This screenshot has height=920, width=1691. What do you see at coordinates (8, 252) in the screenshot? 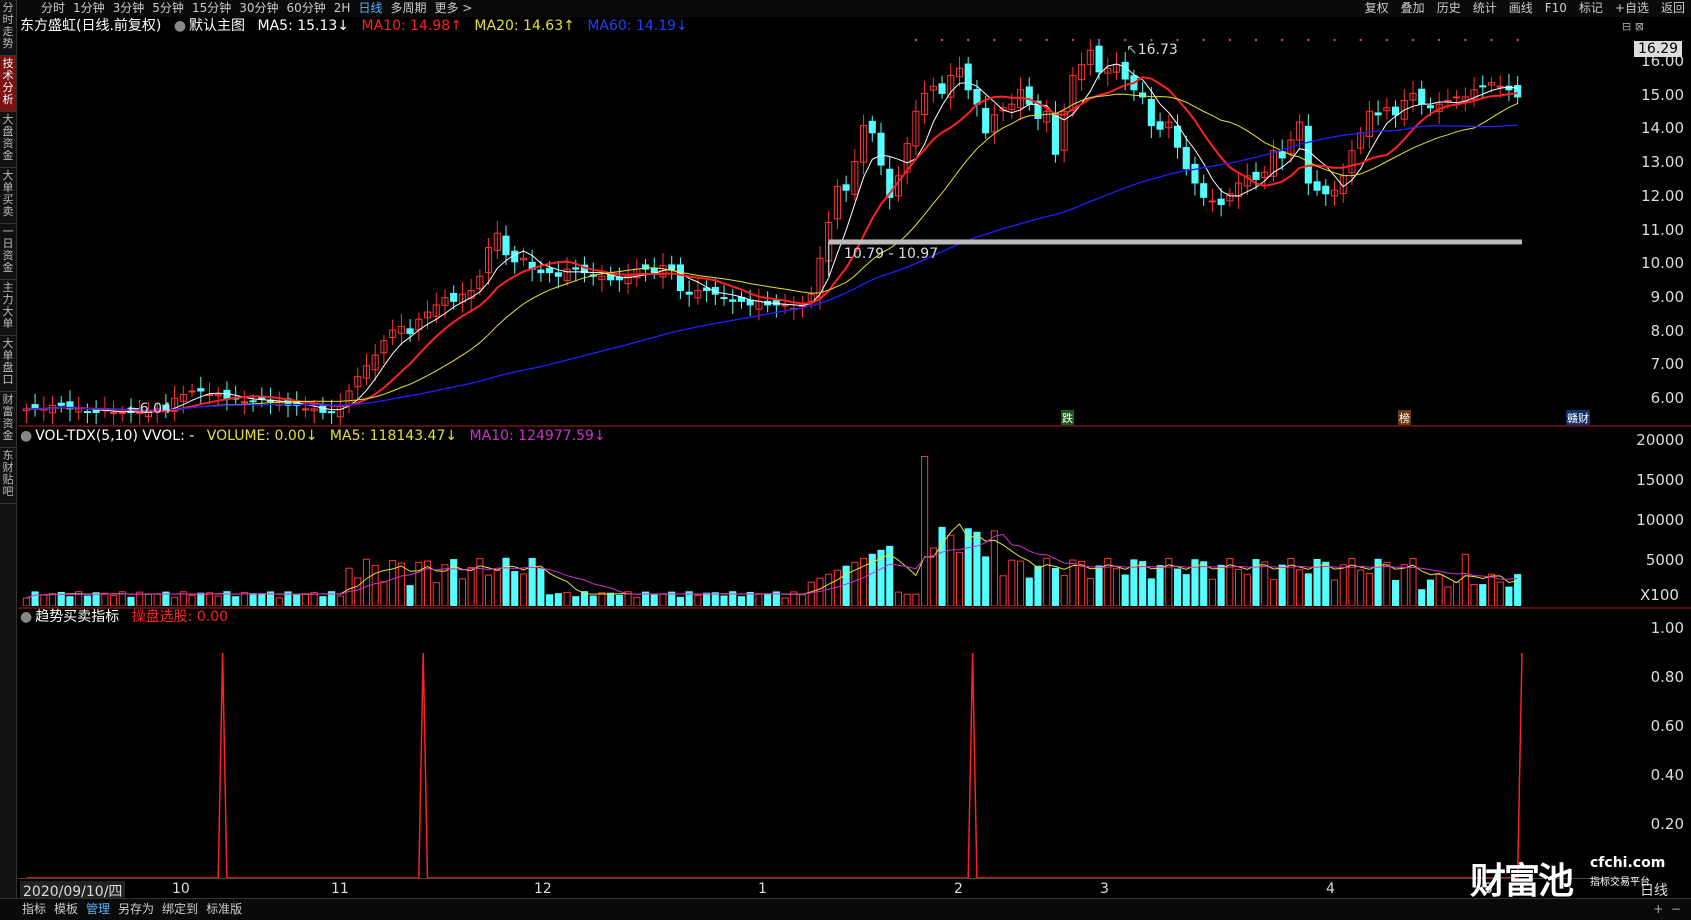
I see `rail-tab-4: 一日资金` at bounding box center [8, 252].